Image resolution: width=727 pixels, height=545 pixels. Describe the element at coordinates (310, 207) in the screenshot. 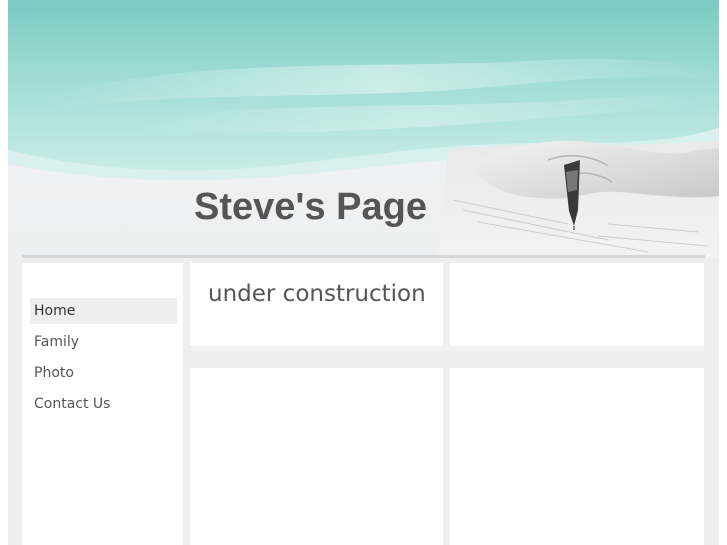

I see `site-title: Steve's Page` at that location.